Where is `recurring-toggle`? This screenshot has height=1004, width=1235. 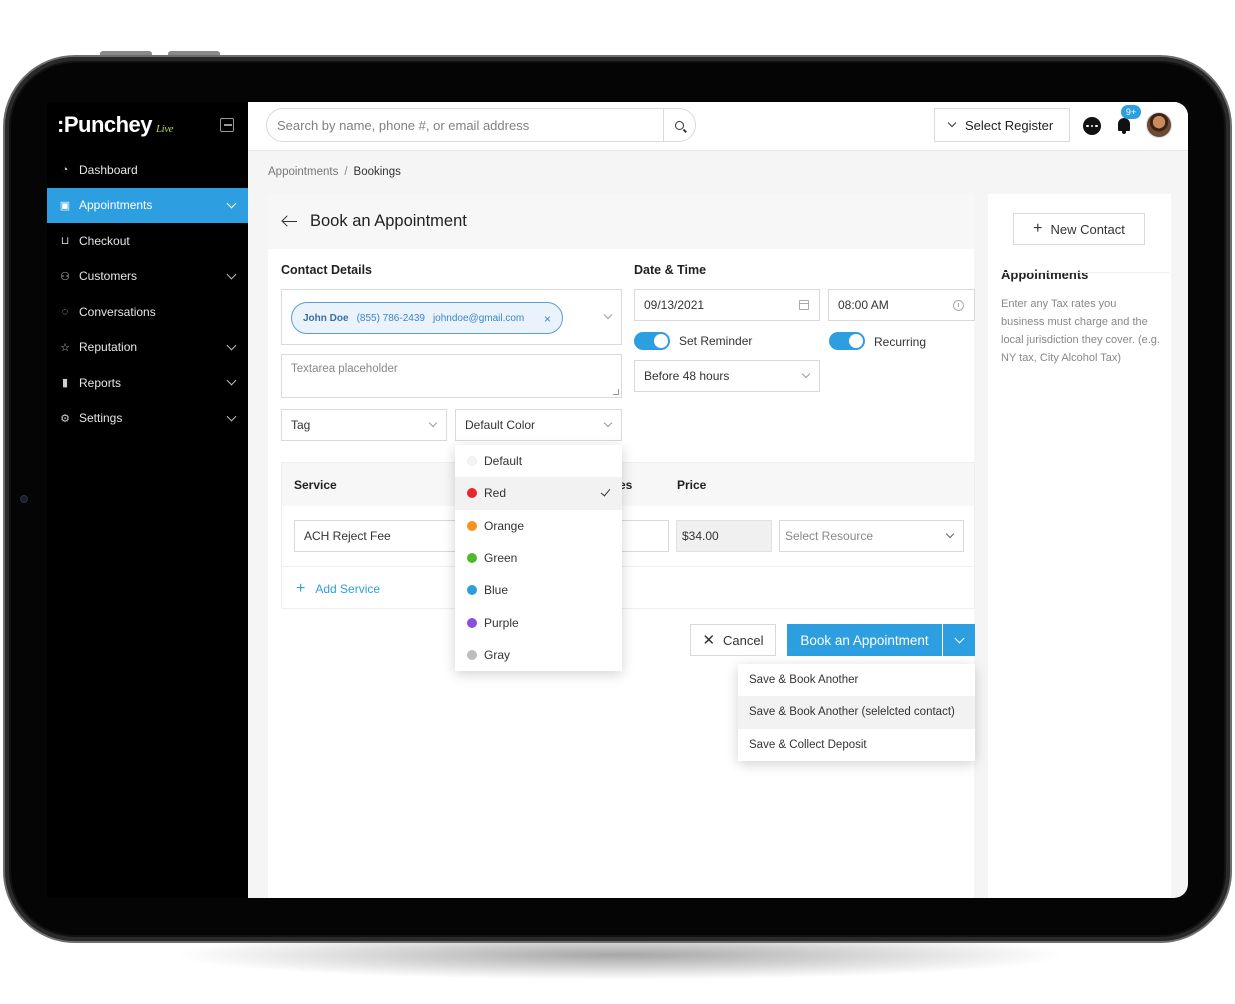 recurring-toggle is located at coordinates (847, 341).